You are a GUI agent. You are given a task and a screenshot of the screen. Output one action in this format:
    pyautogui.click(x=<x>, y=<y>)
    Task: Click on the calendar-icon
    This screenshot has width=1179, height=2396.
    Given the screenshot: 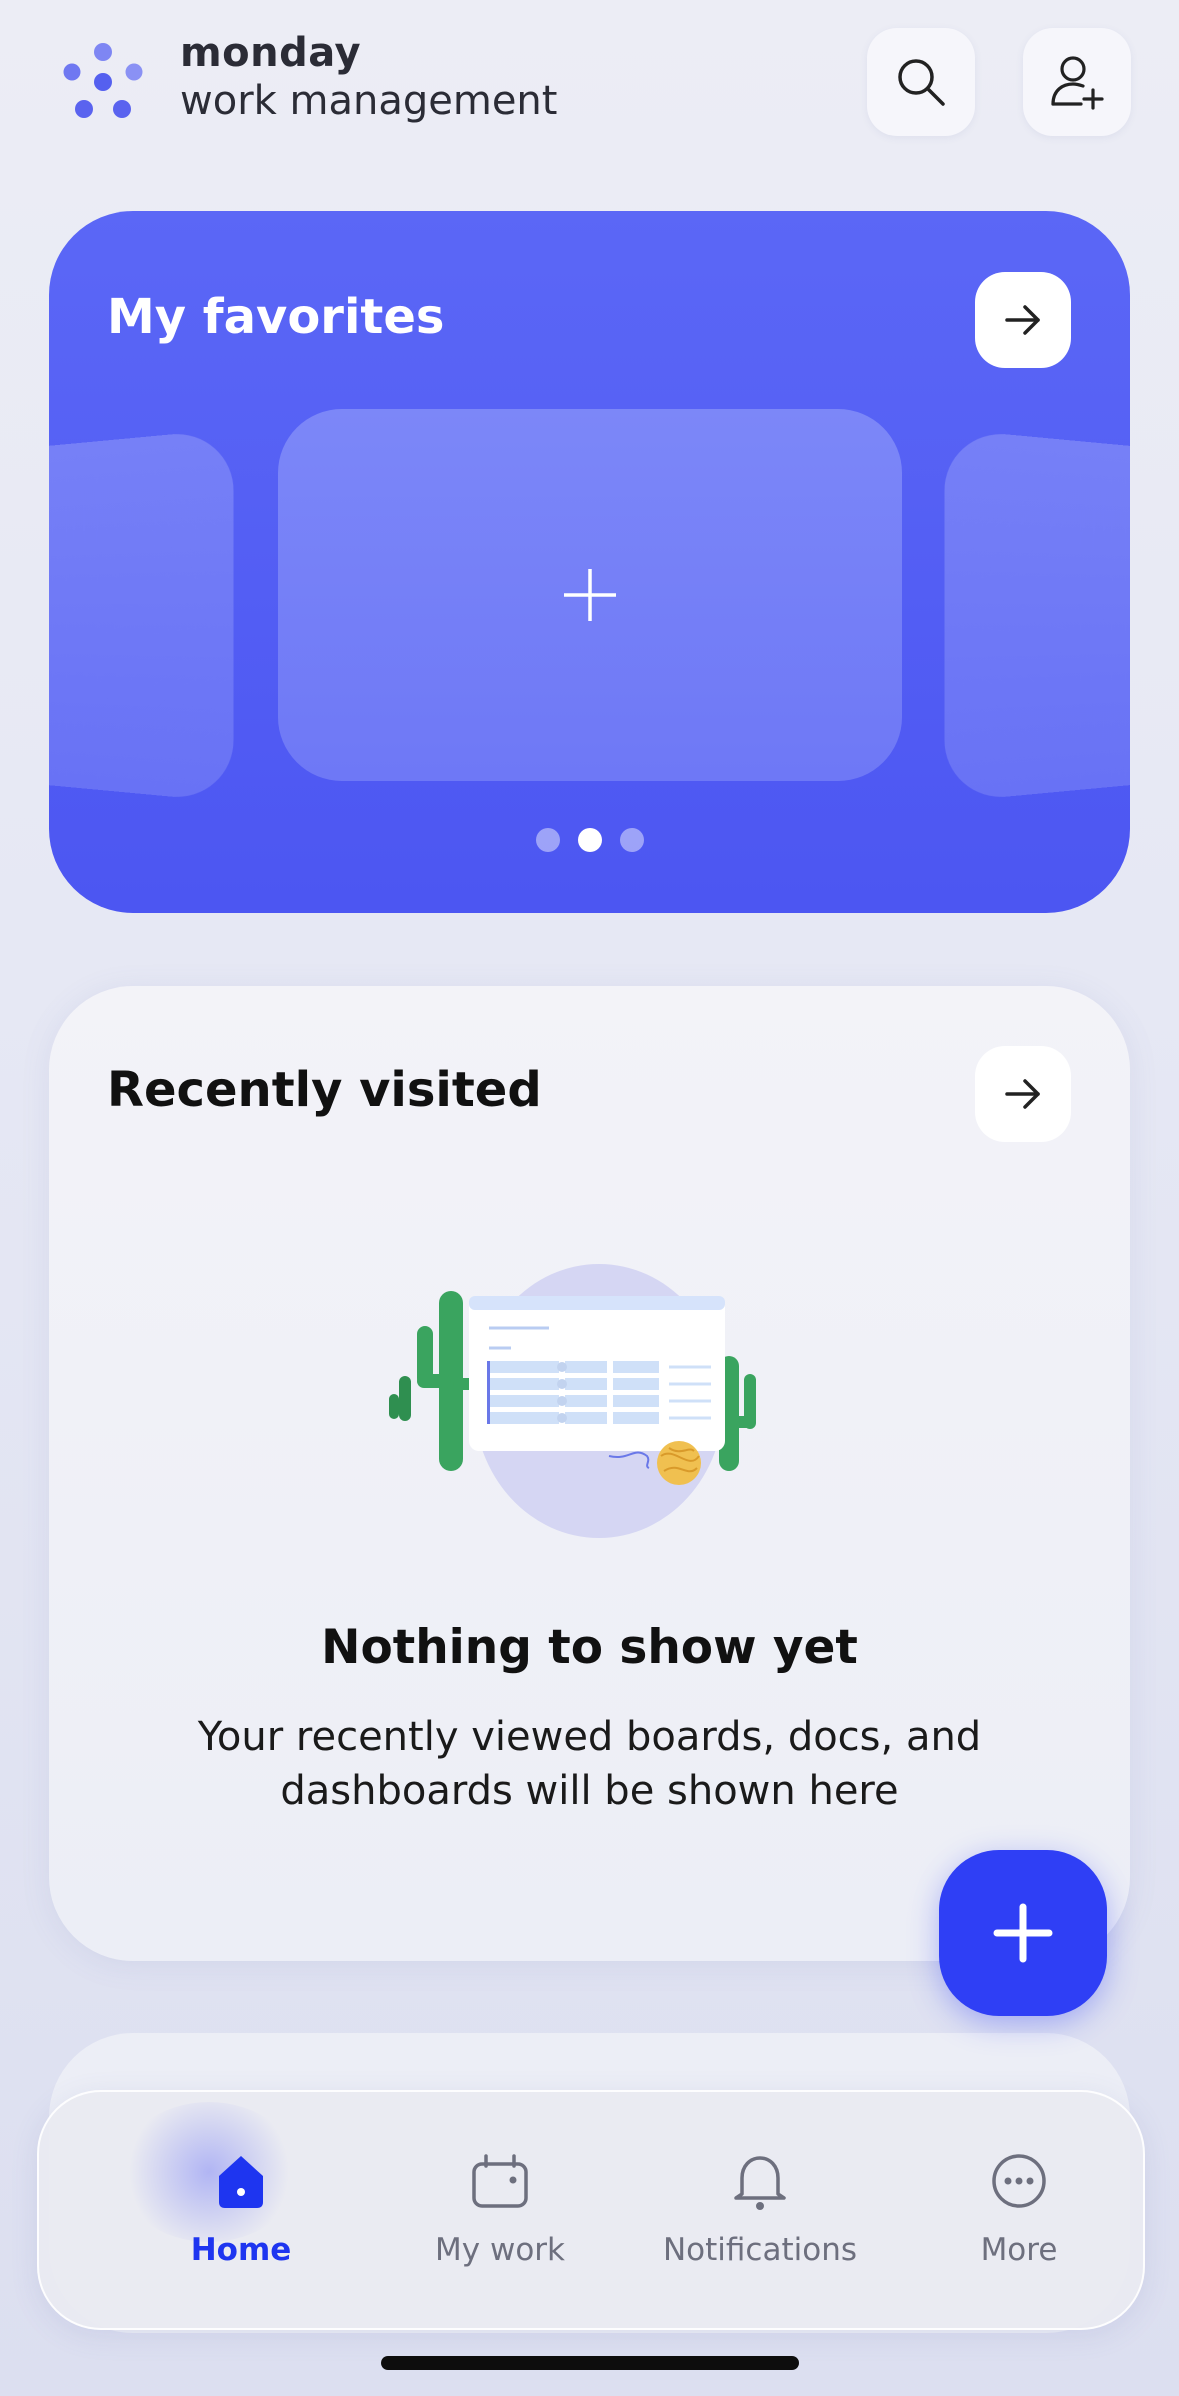 What is the action you would take?
    pyautogui.click(x=500, y=2181)
    